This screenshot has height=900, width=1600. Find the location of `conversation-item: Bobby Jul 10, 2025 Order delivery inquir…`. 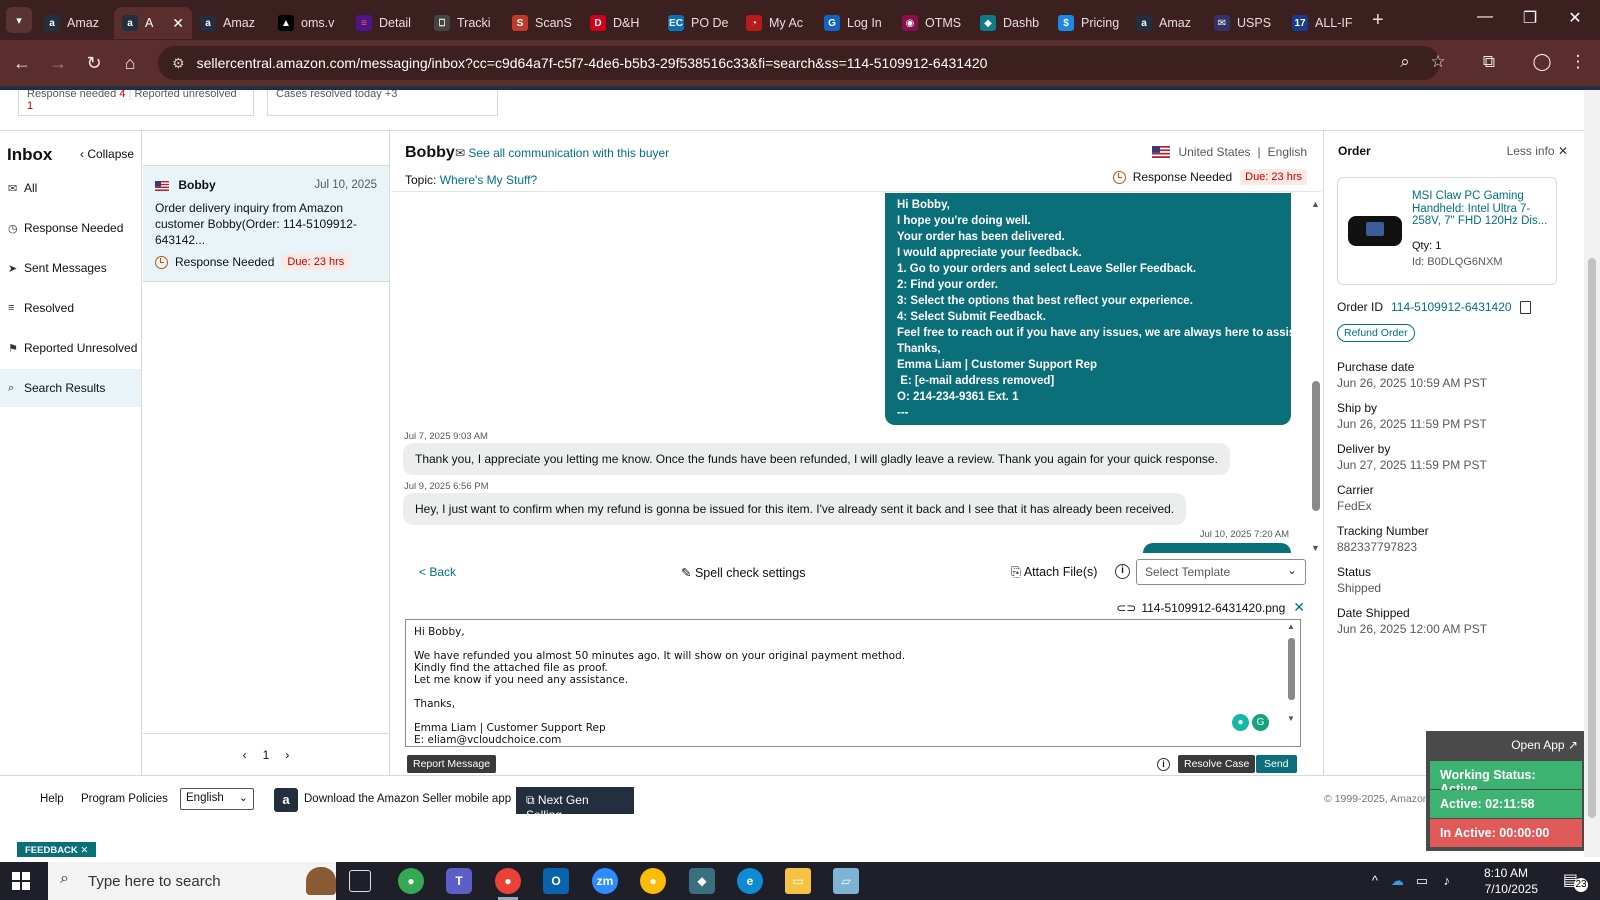

conversation-item: Bobby Jul 10, 2025 Order delivery inquir… is located at coordinates (266, 224).